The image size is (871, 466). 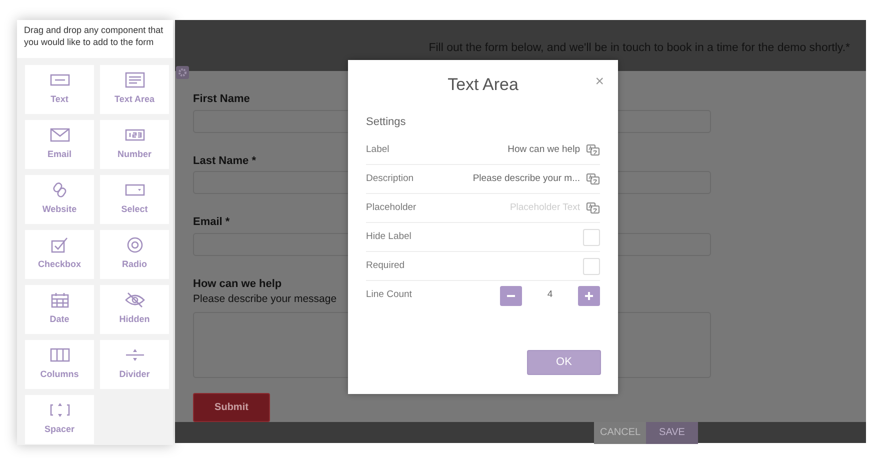 I want to click on tile-label: Text, so click(x=59, y=99).